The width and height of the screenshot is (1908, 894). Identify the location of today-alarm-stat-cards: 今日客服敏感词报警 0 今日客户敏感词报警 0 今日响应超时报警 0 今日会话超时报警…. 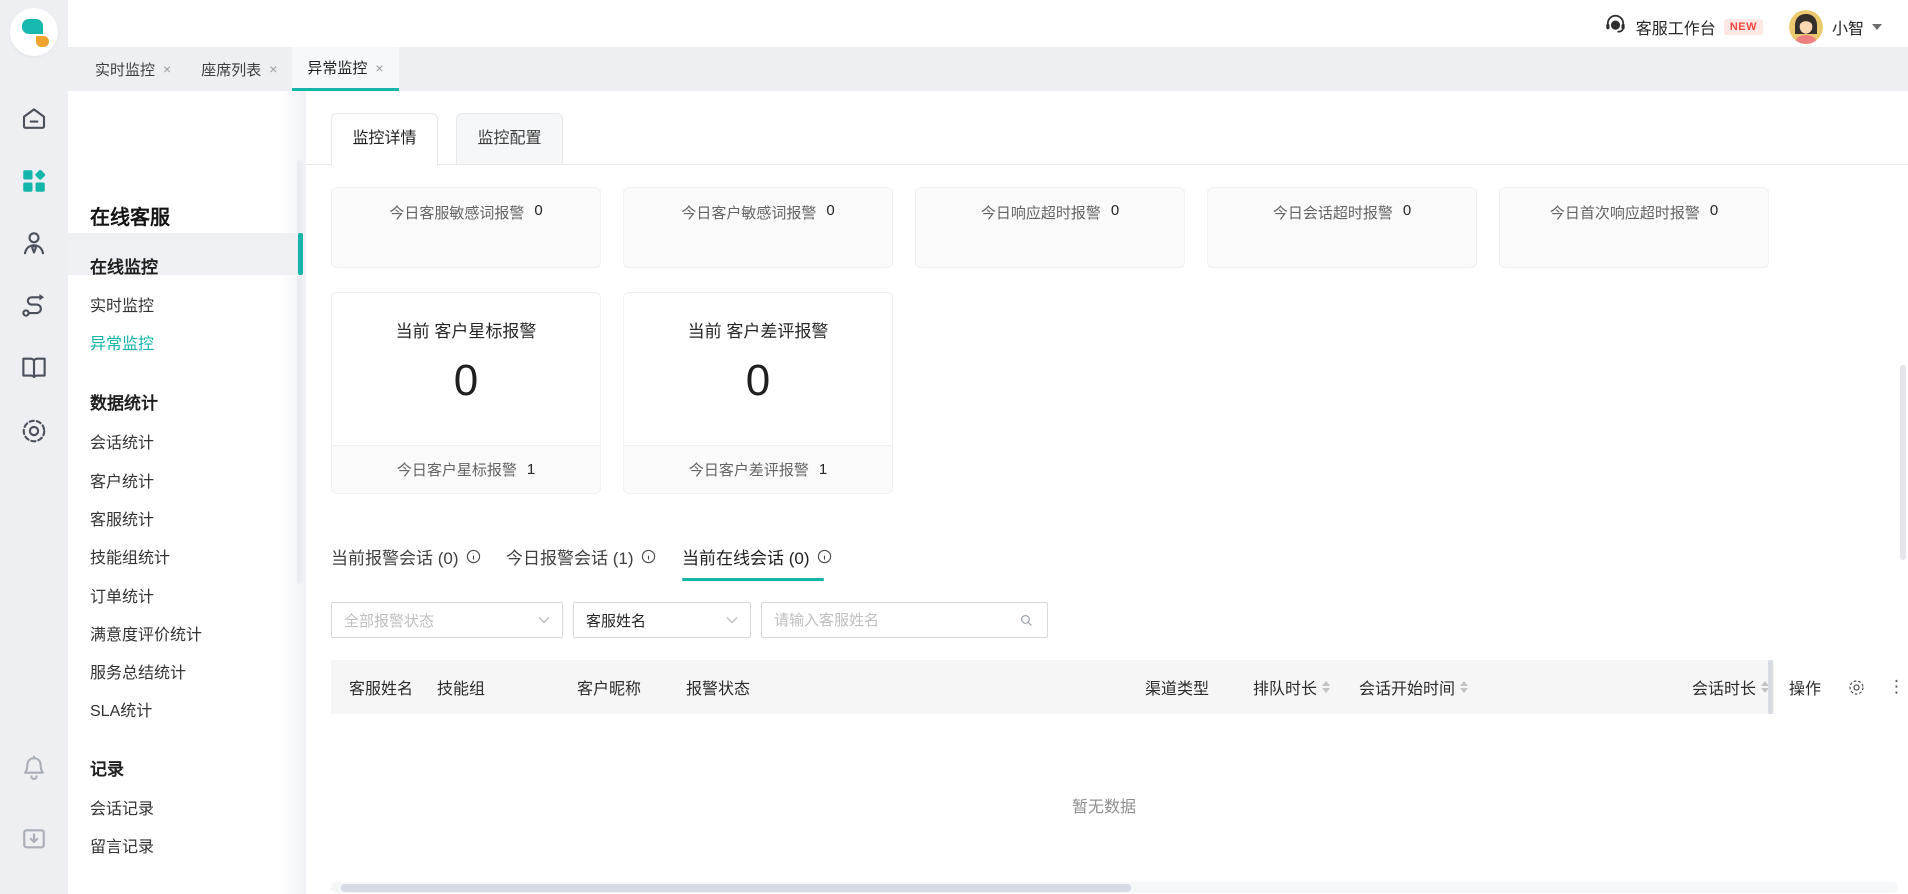
(1050, 227).